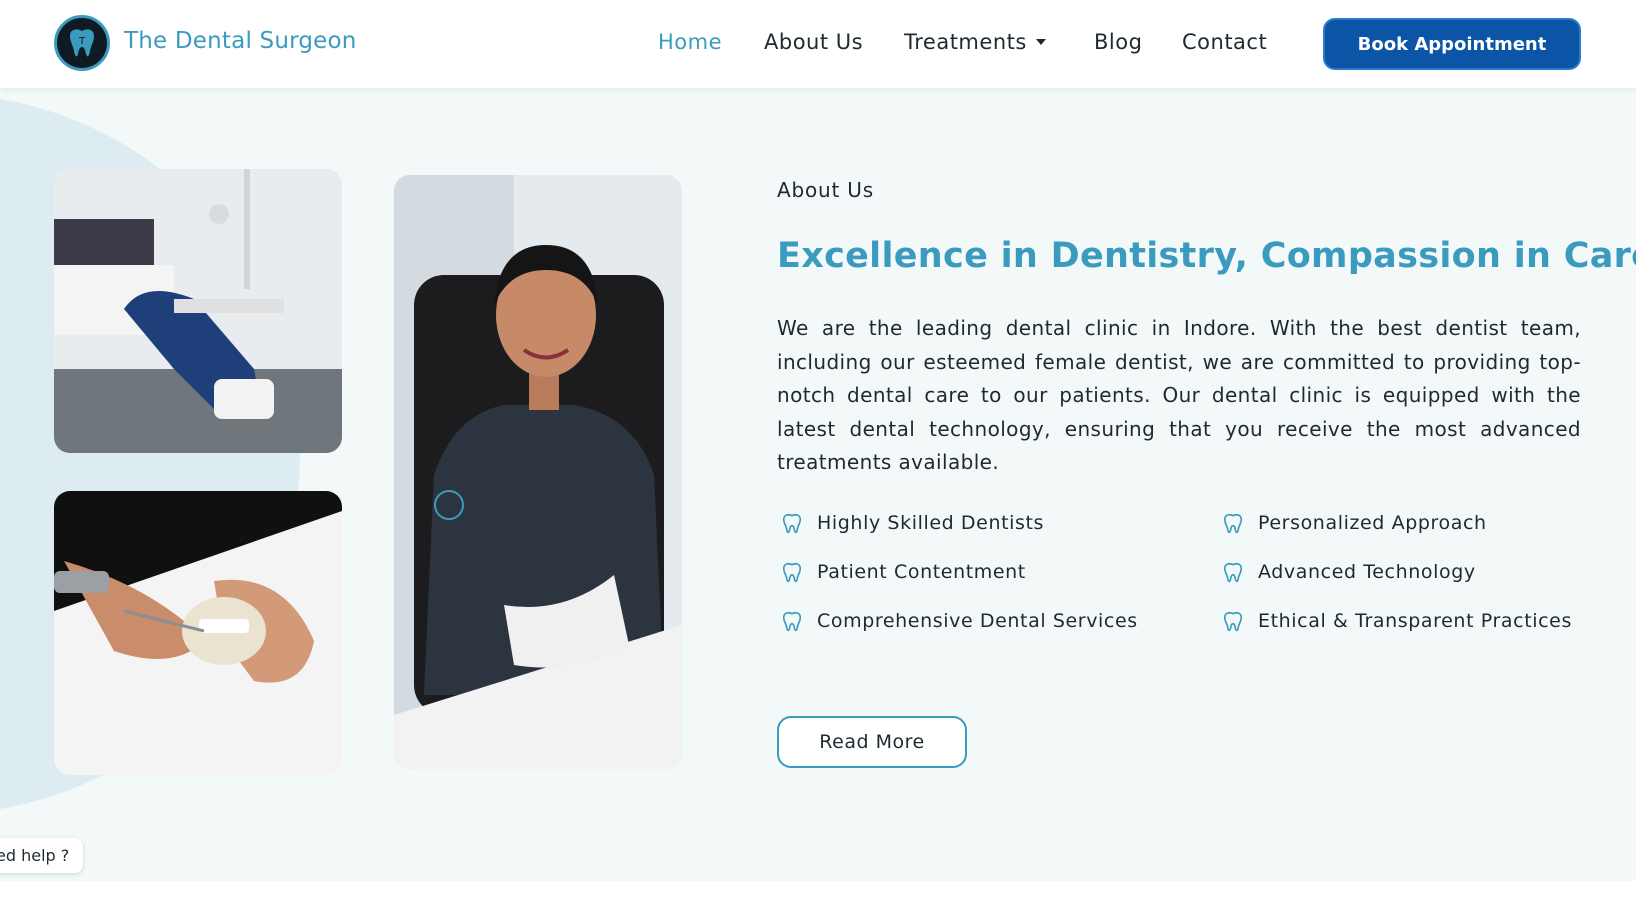 The height and width of the screenshot is (909, 1636). What do you see at coordinates (872, 742) in the screenshot?
I see `read-more-button: Read More` at bounding box center [872, 742].